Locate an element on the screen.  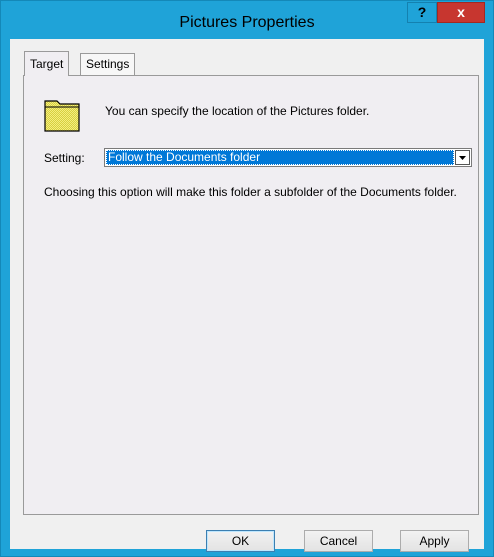
help-button: ? is located at coordinates (422, 12).